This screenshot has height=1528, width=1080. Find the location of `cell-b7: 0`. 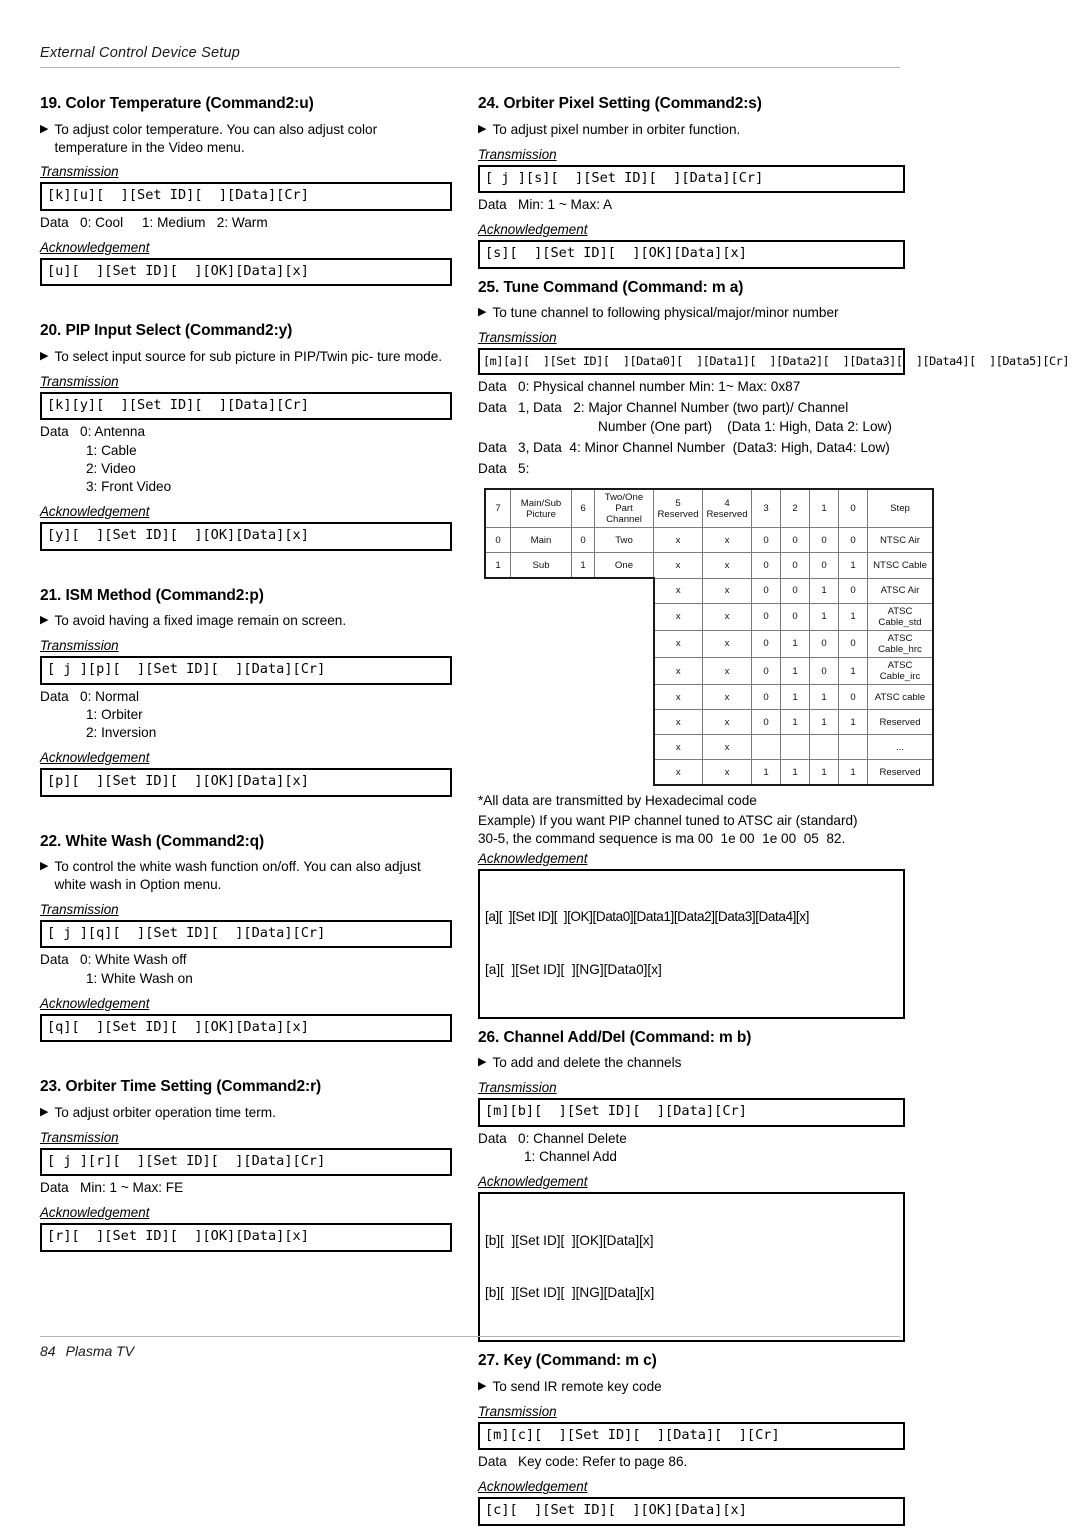

cell-b7: 0 is located at coordinates (497, 540).